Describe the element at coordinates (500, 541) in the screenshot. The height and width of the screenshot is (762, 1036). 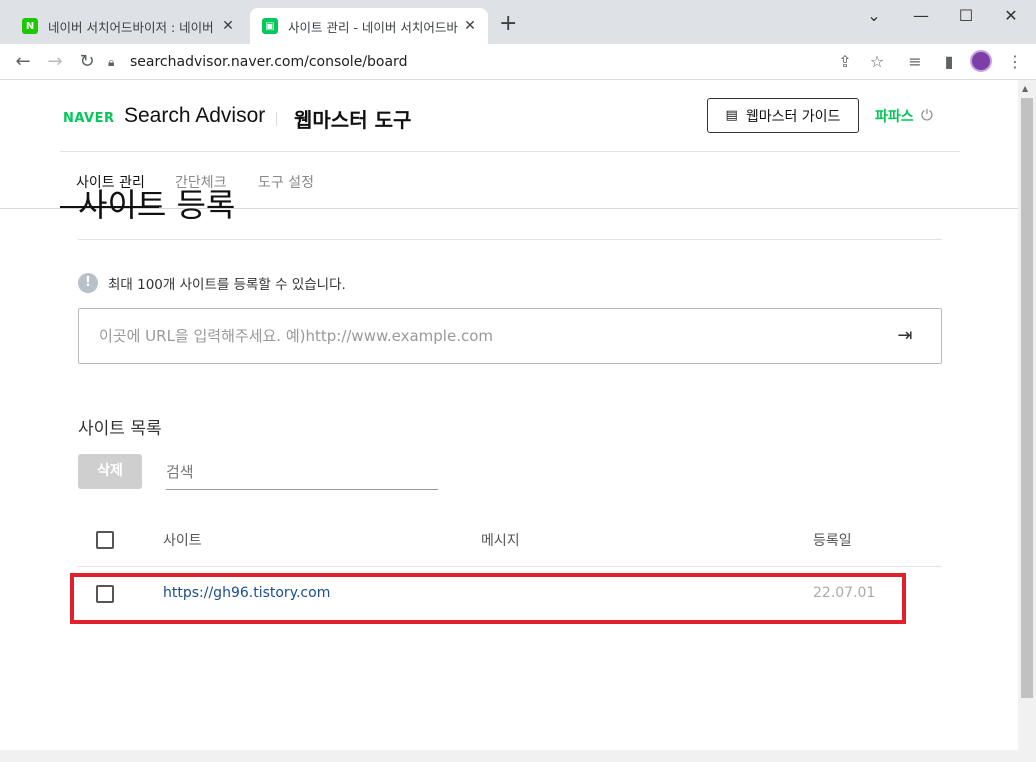
I see `column-message: 메시지` at that location.